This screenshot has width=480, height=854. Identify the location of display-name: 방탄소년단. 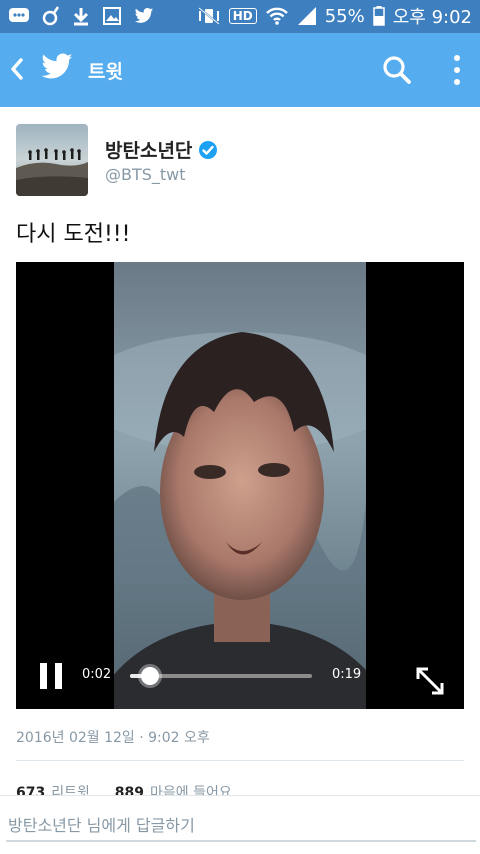
(161, 149).